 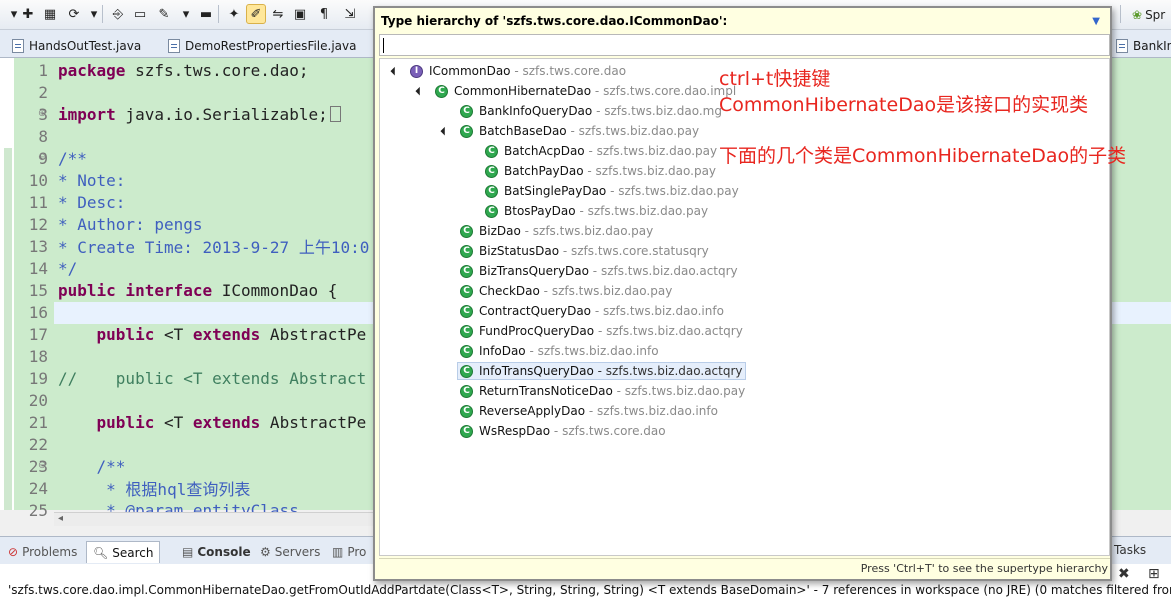 I want to click on editor-tab-bankinfo: BankInfo, so click(x=1139, y=46).